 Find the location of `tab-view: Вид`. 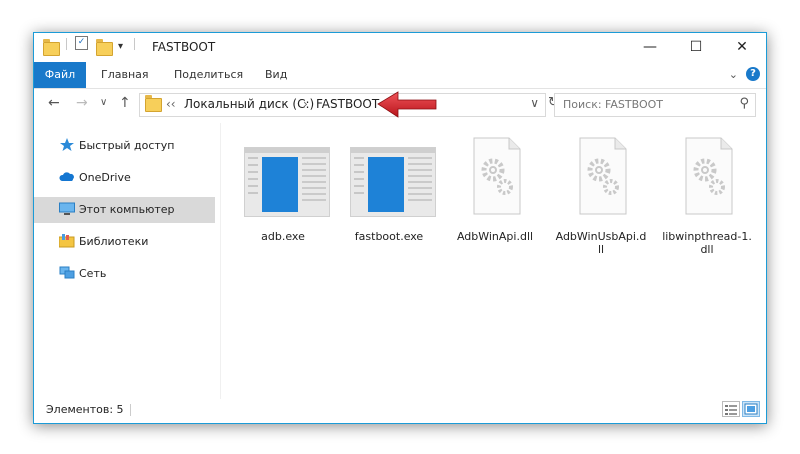

tab-view: Вид is located at coordinates (276, 75).